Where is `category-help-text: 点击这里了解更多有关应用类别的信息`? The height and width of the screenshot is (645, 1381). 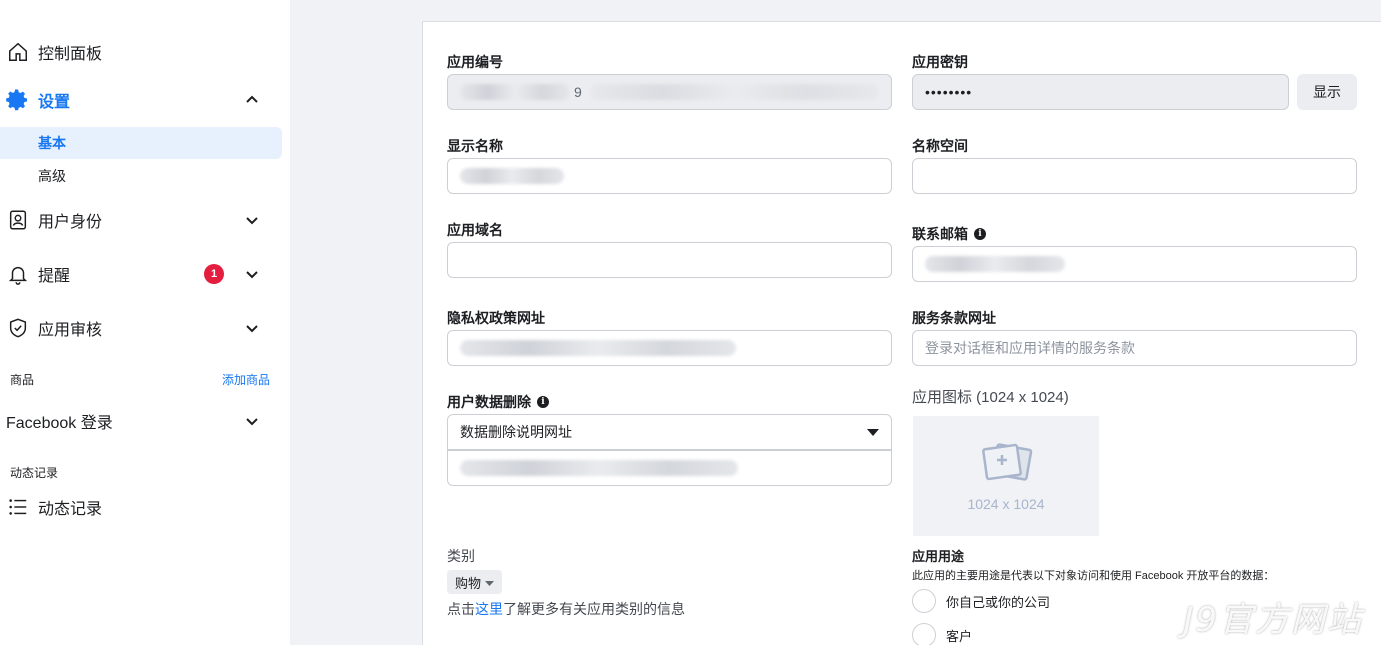 category-help-text: 点击这里了解更多有关应用类别的信息 is located at coordinates (566, 609).